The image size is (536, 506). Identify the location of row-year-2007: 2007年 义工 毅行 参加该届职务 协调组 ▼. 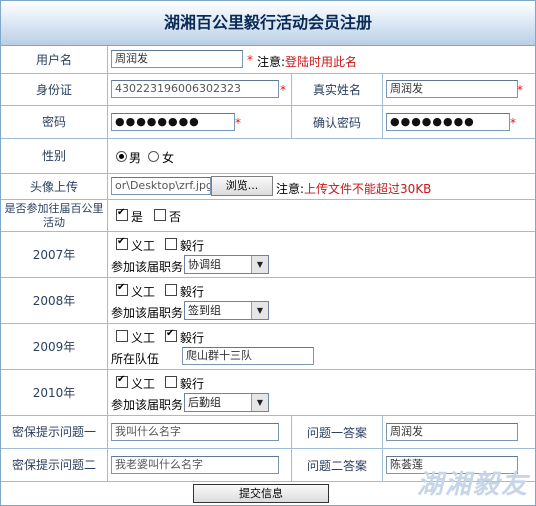
(268, 255).